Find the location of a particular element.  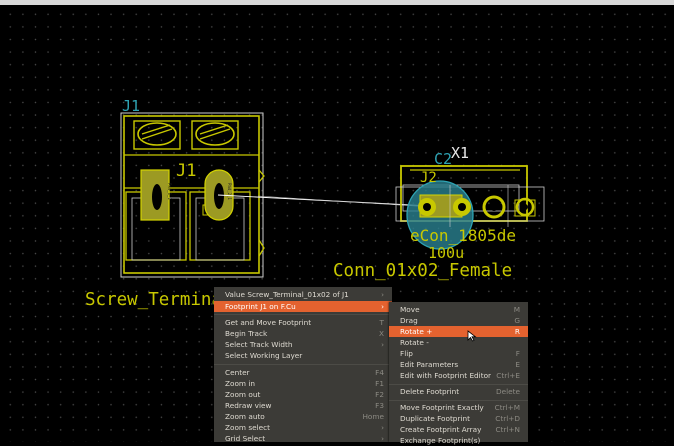

menu-item-shortcut: G is located at coordinates (517, 320).